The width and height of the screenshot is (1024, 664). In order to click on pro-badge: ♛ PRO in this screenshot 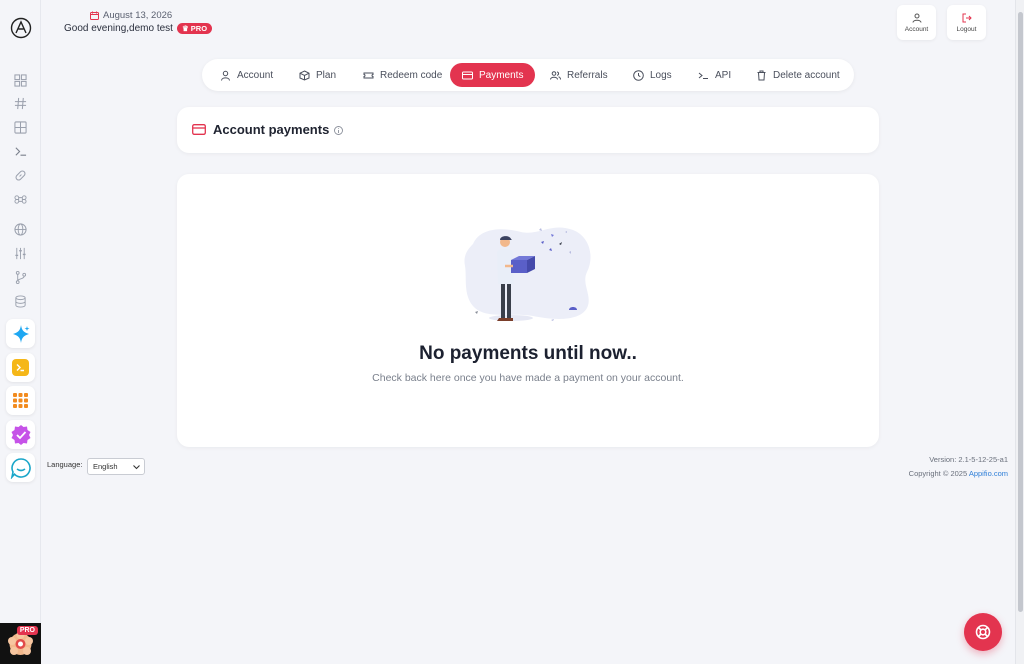, I will do `click(194, 28)`.